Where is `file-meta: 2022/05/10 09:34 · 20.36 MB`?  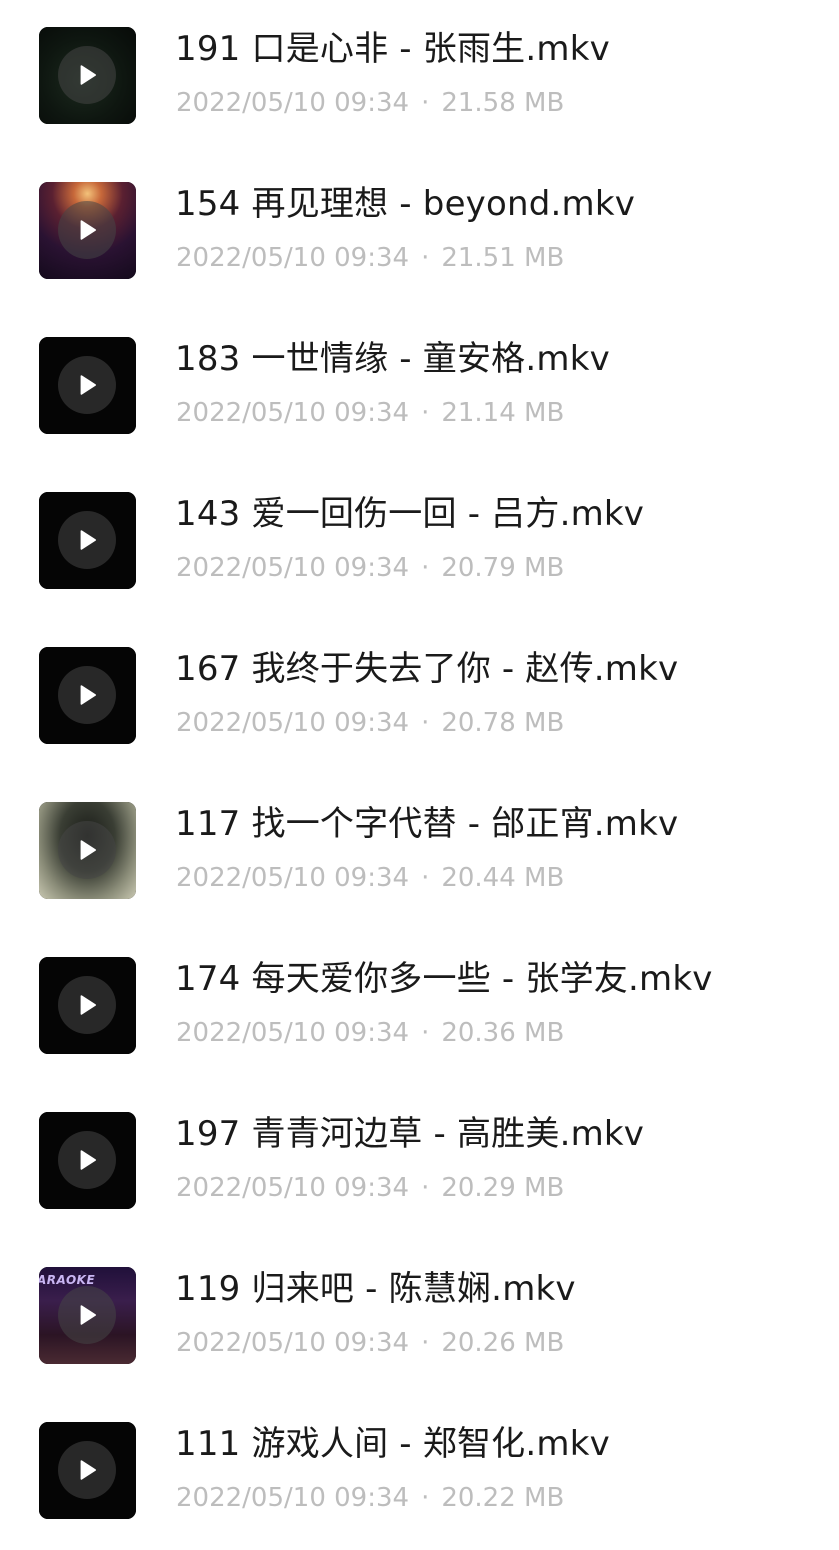 file-meta: 2022/05/10 09:34 · 20.36 MB is located at coordinates (370, 1033).